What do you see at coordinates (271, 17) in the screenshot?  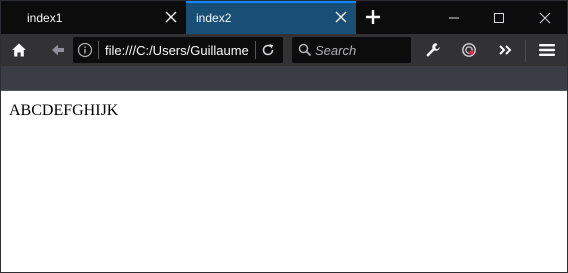 I see `tab-index2: index2` at bounding box center [271, 17].